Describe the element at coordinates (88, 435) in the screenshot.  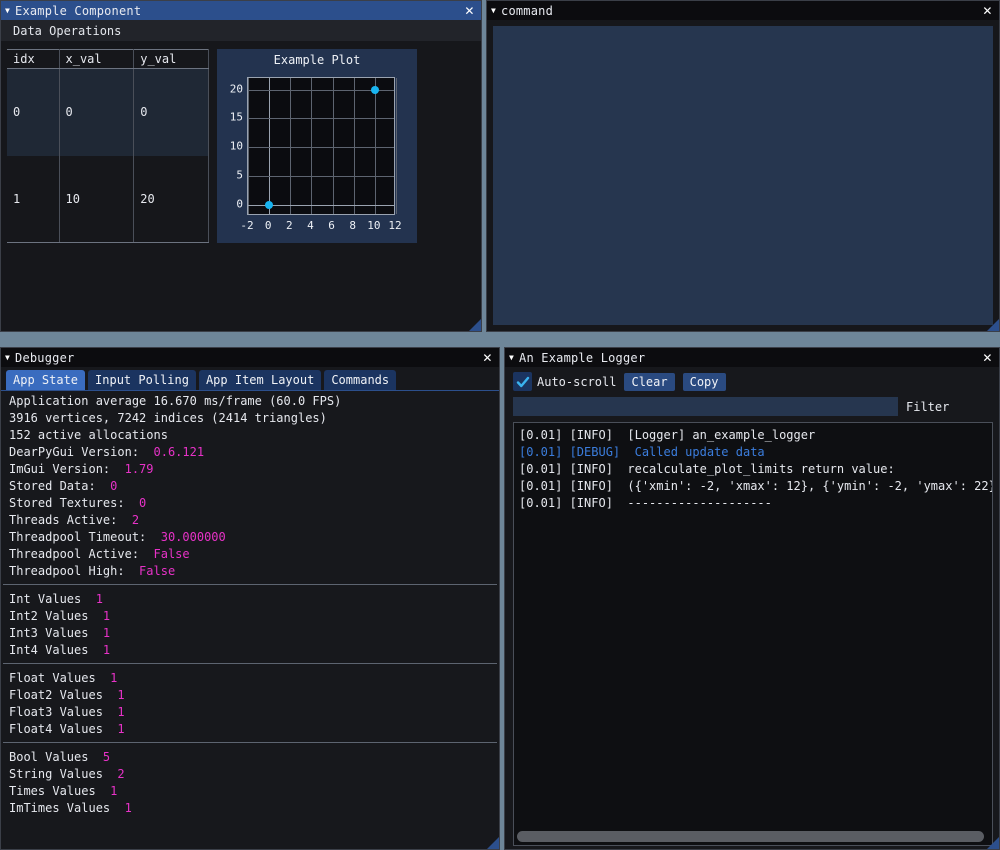
I see `stat-label: 152 active allocations` at that location.